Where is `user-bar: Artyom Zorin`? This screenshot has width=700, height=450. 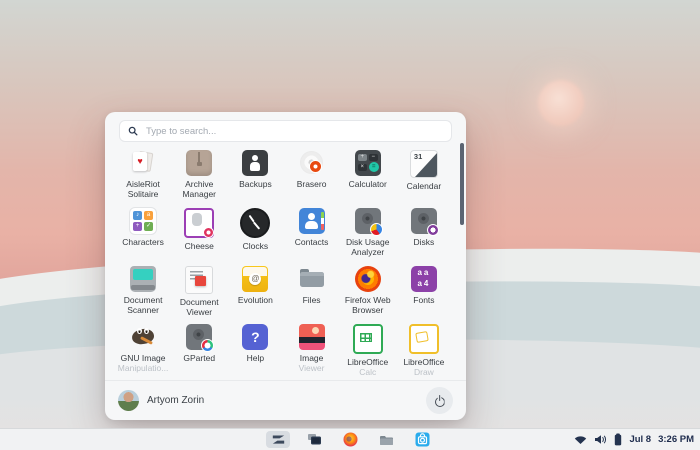 user-bar: Artyom Zorin is located at coordinates (285, 400).